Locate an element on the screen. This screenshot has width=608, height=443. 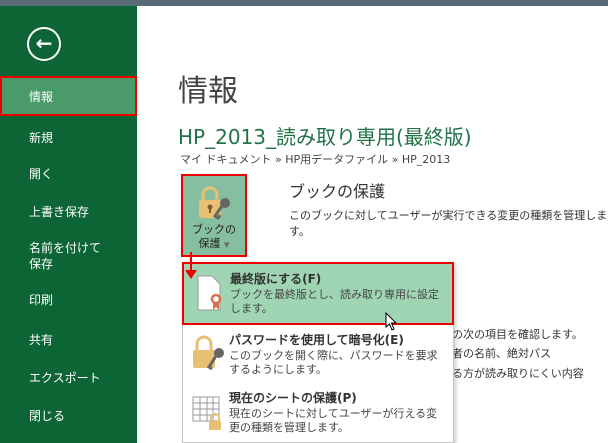
inspect-text-fragment: る方が読み取りにくい内容 is located at coordinates (518, 373).